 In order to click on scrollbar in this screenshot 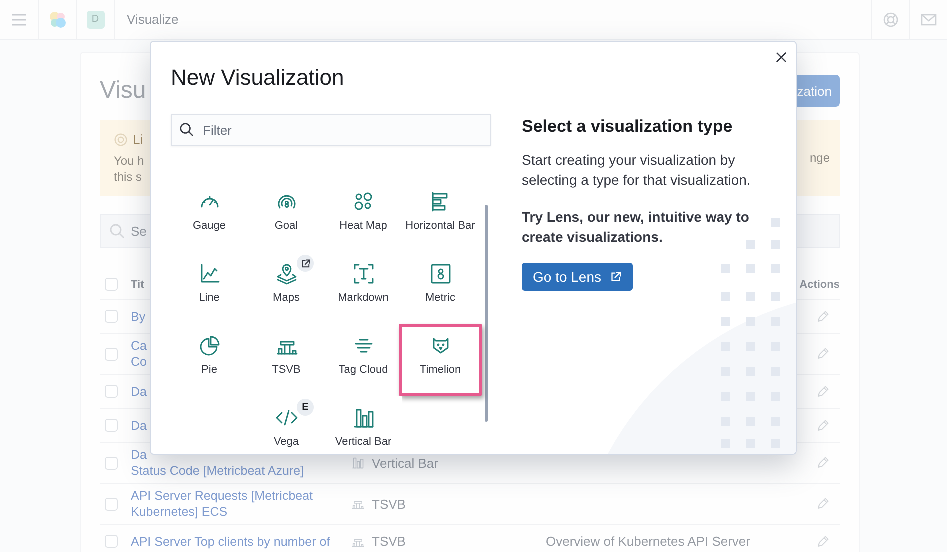, I will do `click(486, 313)`.